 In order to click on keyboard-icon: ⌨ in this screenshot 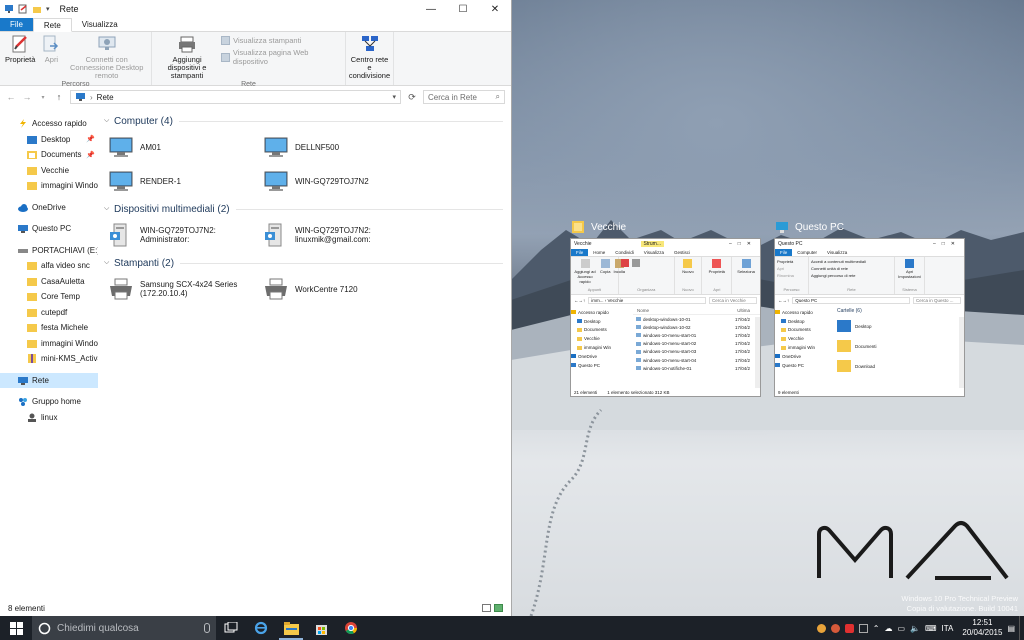, I will do `click(931, 628)`.